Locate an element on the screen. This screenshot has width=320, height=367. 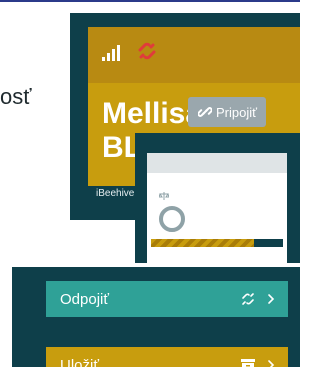
save-button: Uložiť is located at coordinates (167, 357).